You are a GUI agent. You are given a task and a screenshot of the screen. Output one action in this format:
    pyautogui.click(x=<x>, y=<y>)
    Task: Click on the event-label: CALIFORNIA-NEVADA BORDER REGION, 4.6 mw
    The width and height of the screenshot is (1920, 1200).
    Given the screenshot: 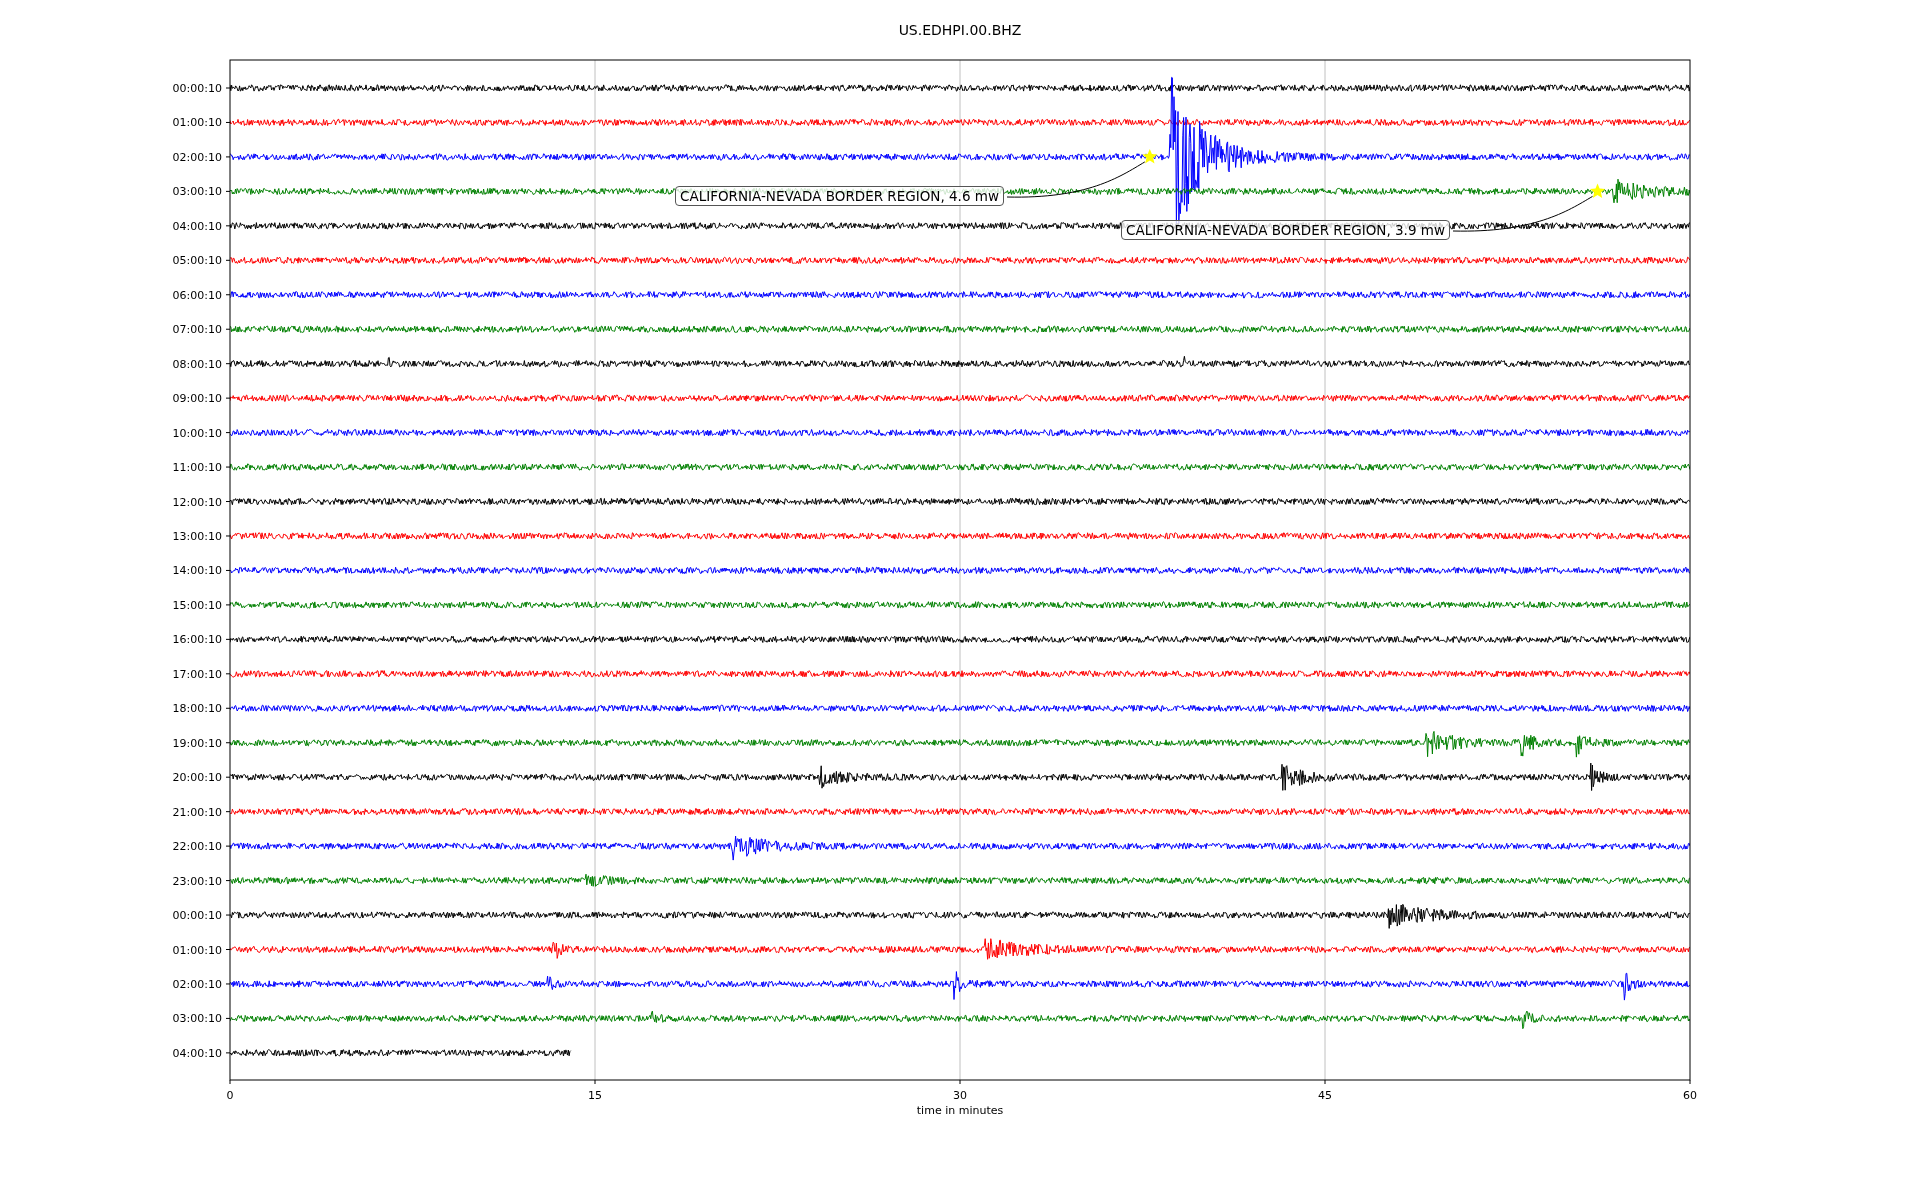 What is the action you would take?
    pyautogui.click(x=839, y=196)
    